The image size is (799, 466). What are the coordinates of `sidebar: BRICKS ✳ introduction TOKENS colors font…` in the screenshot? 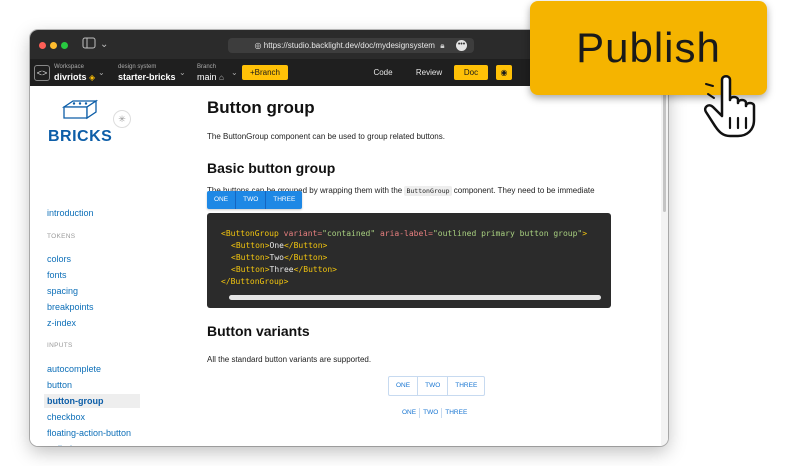 It's located at (96, 266).